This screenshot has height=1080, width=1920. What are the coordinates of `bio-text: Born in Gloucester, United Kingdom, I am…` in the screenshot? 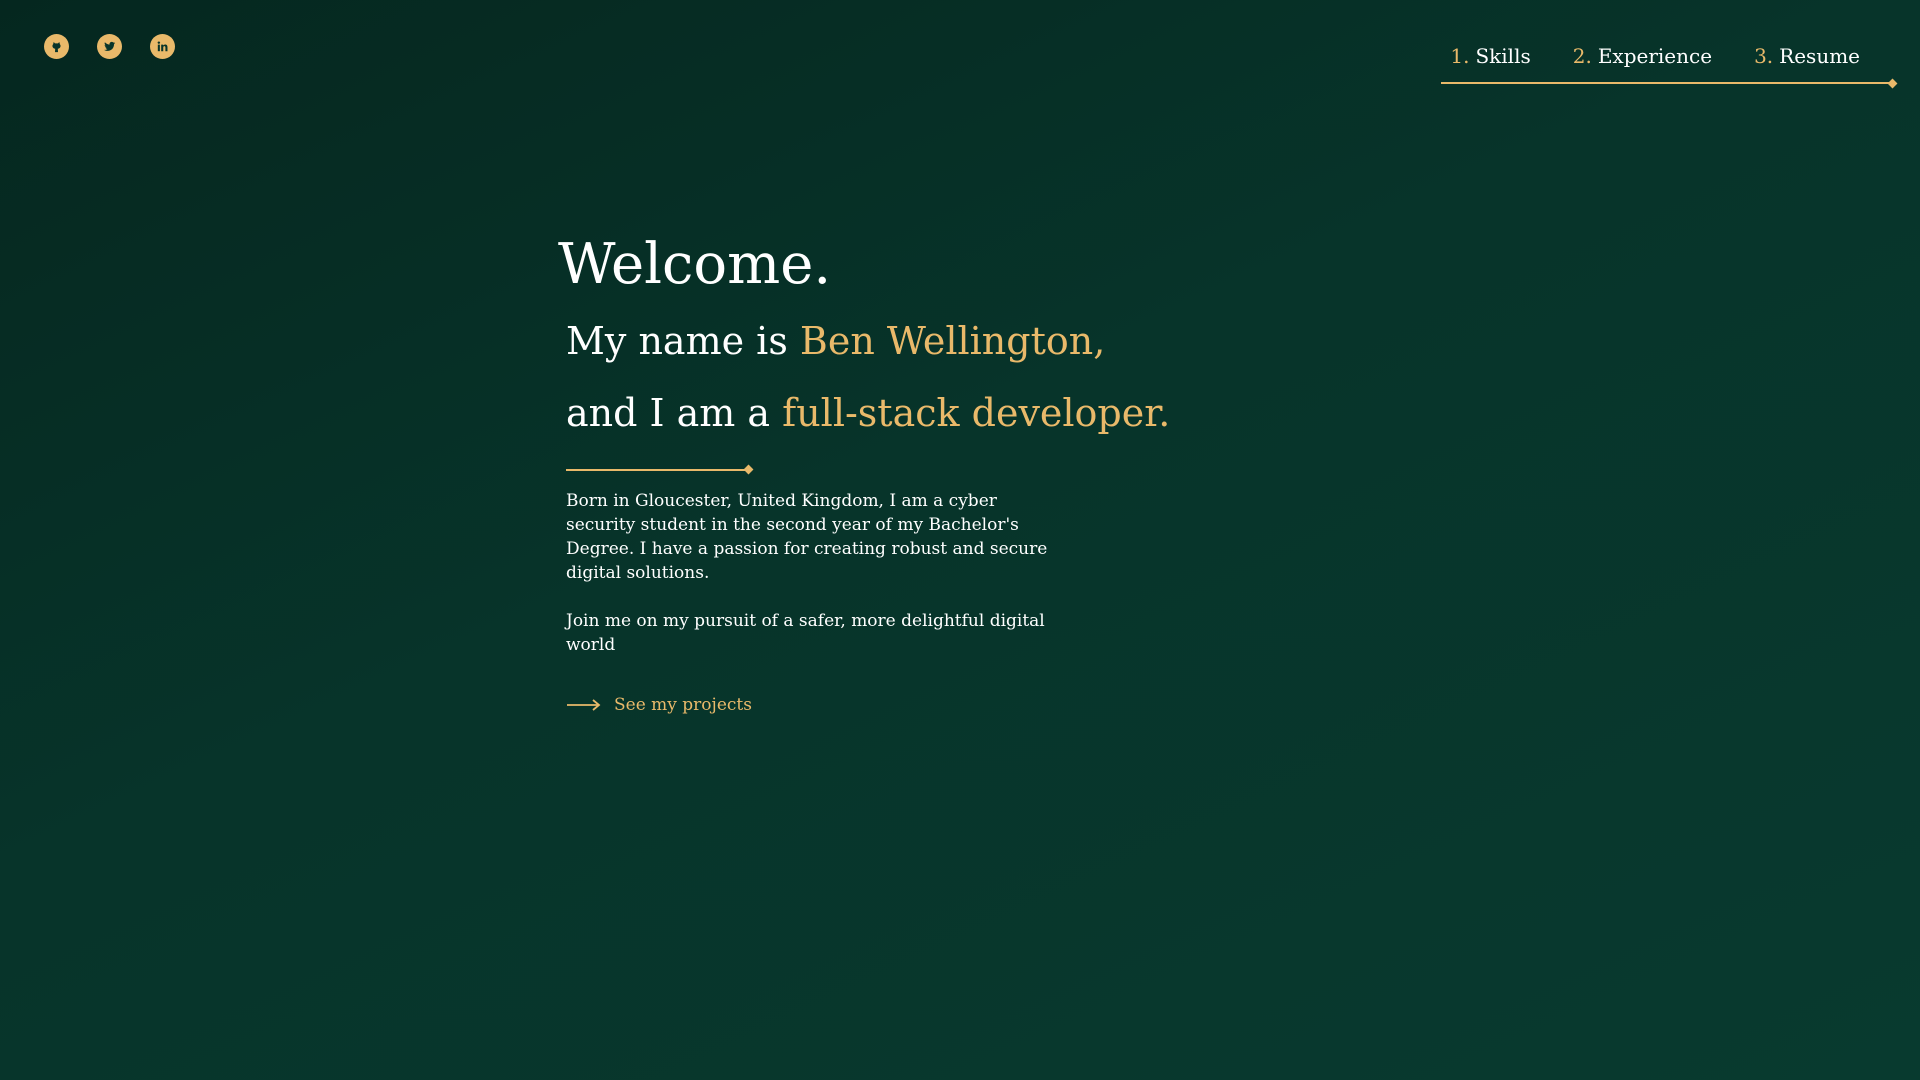 It's located at (816, 573).